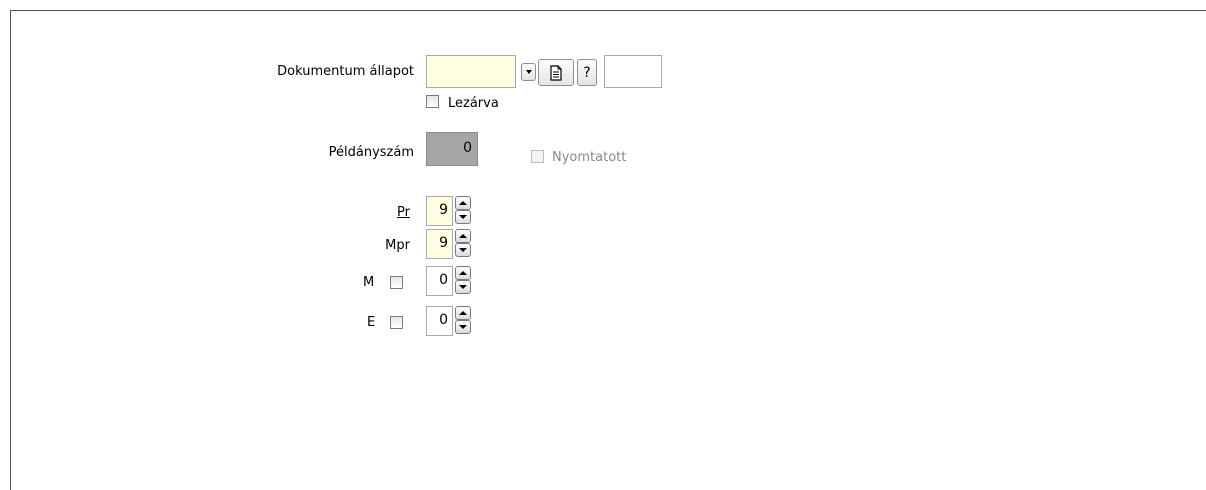 Image resolution: width=1206 pixels, height=490 pixels. What do you see at coordinates (439, 244) in the screenshot?
I see `mpr-spinner-value: 9` at bounding box center [439, 244].